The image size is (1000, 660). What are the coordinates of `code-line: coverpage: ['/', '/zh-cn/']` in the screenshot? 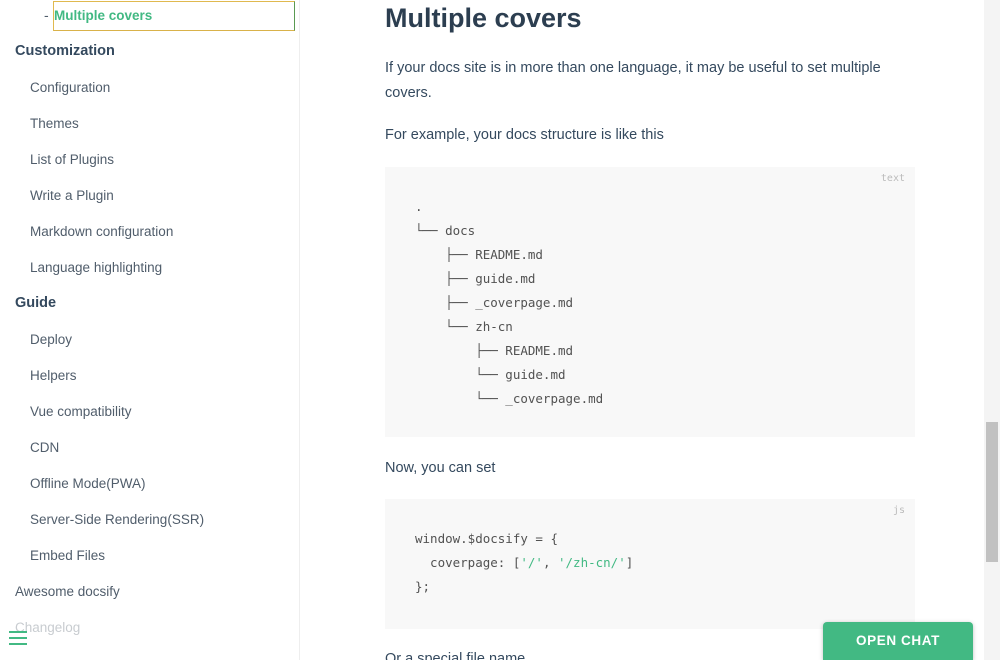 It's located at (524, 562).